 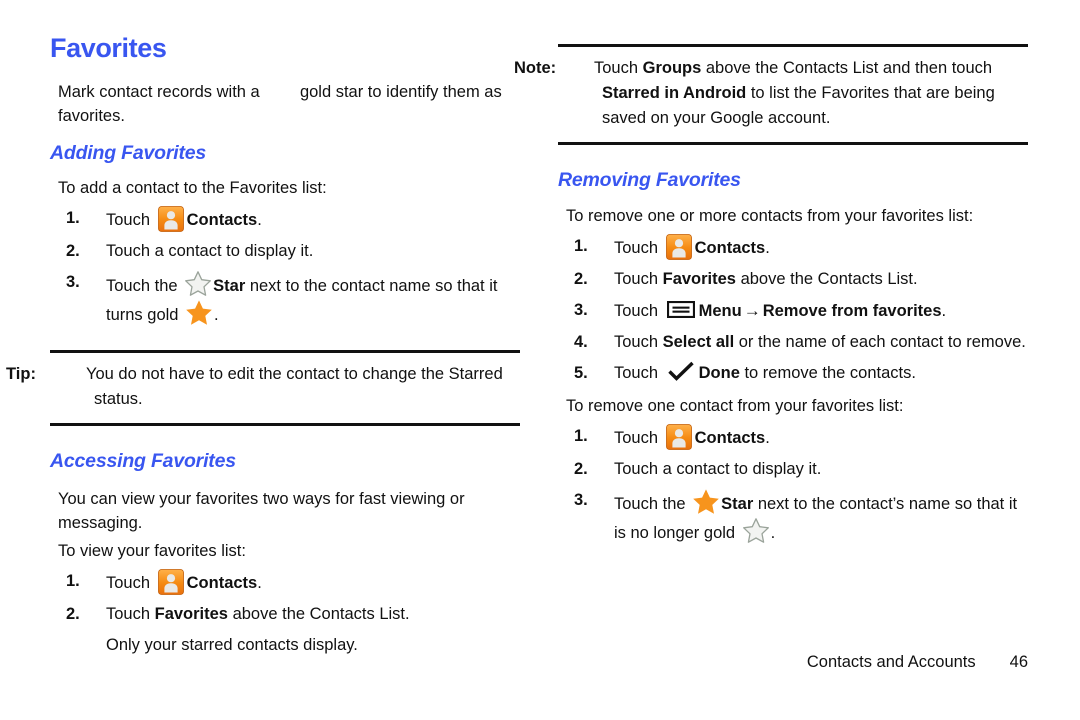 I want to click on accessing-lead: To view your favorites list:, so click(x=152, y=550).